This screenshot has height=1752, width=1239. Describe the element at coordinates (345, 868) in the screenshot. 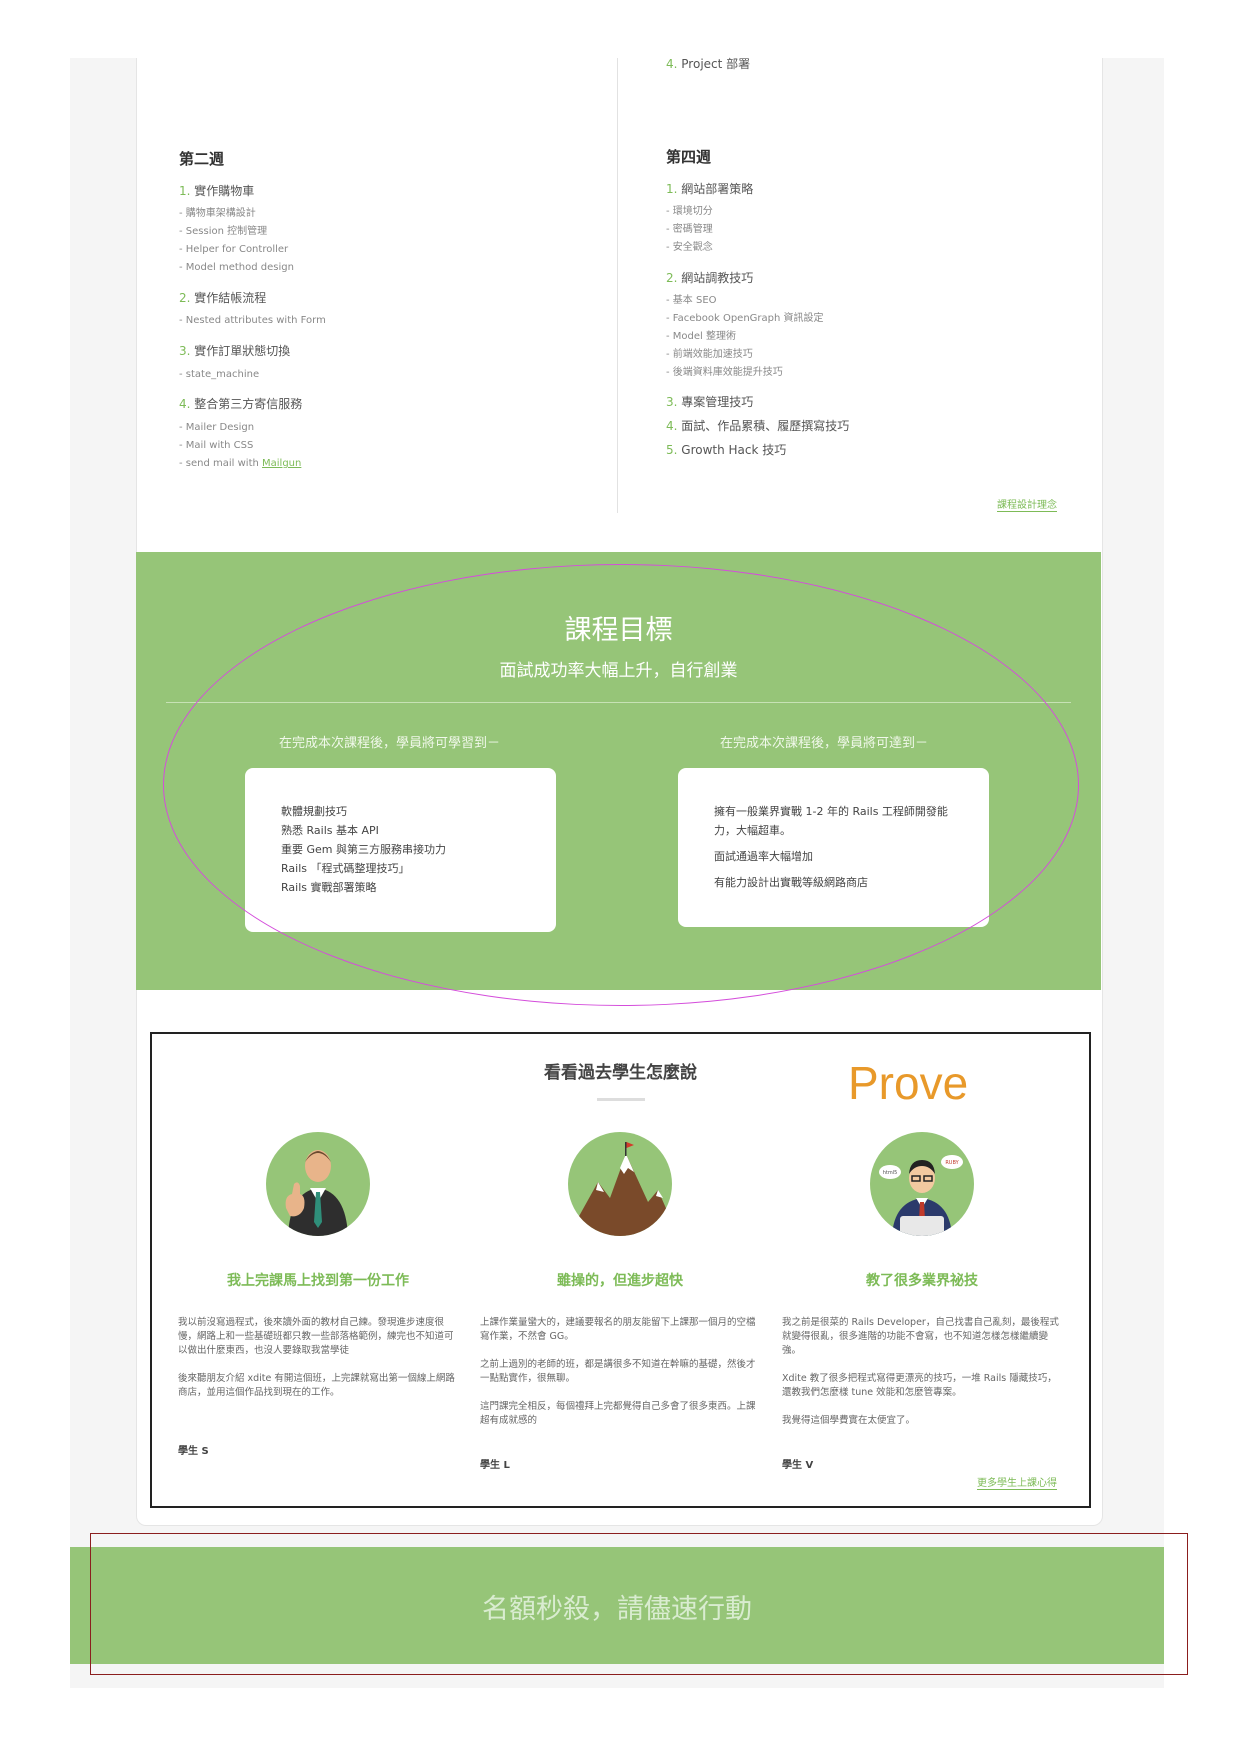

I see `goal-left-item: Rails 「程式碼整理技巧」` at that location.